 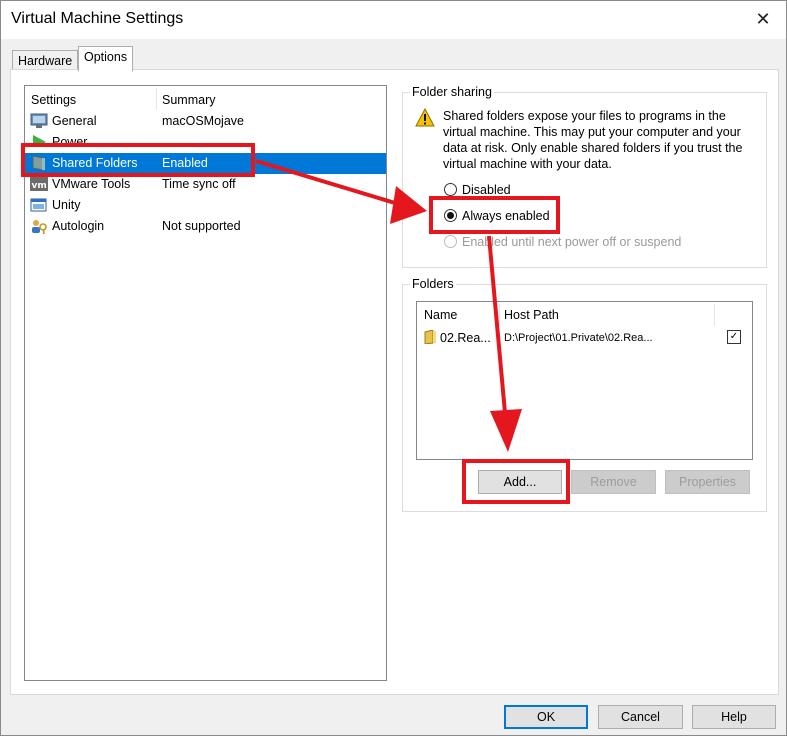 I want to click on title-bar: Virtual Machine Settings ✕, so click(x=393, y=20).